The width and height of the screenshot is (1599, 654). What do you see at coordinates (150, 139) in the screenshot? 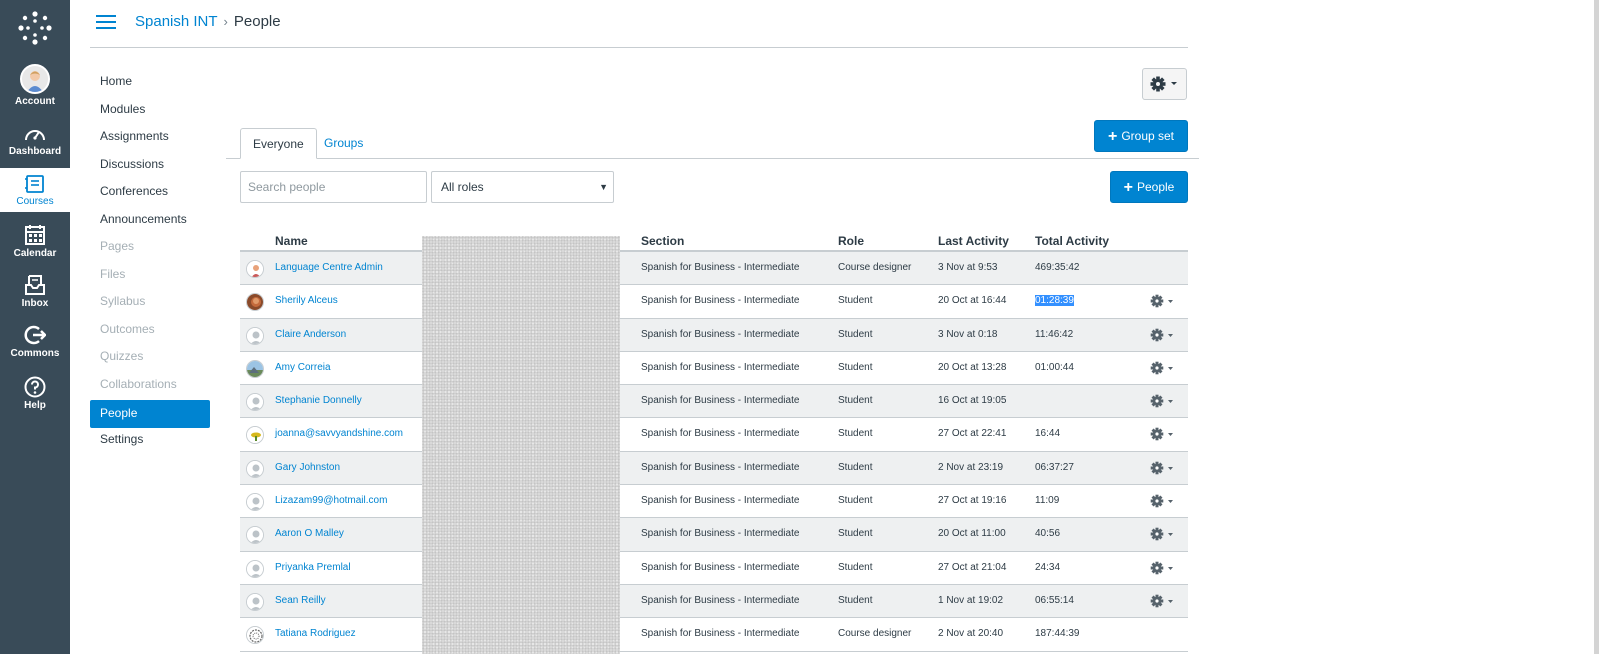
I see `course-nav-item-assignments: Assignments` at bounding box center [150, 139].